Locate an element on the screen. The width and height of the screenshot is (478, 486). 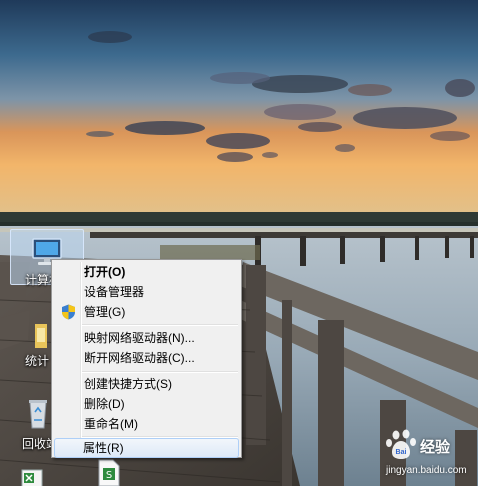
desktop-icon-spreadsheet is located at coordinates (36, 477).